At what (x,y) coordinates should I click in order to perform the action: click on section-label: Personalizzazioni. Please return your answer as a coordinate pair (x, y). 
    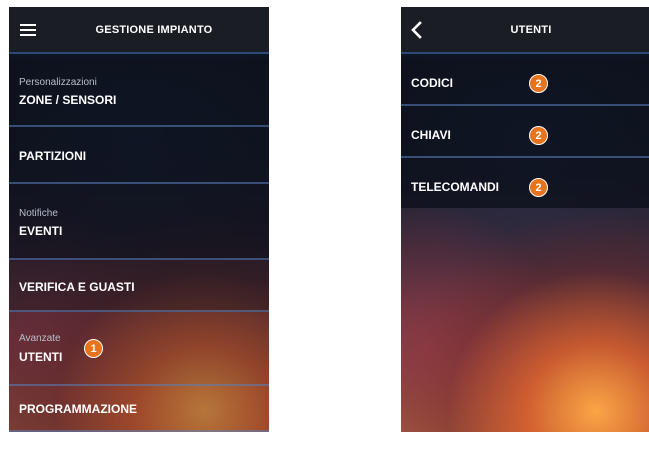
    Looking at the image, I should click on (58, 82).